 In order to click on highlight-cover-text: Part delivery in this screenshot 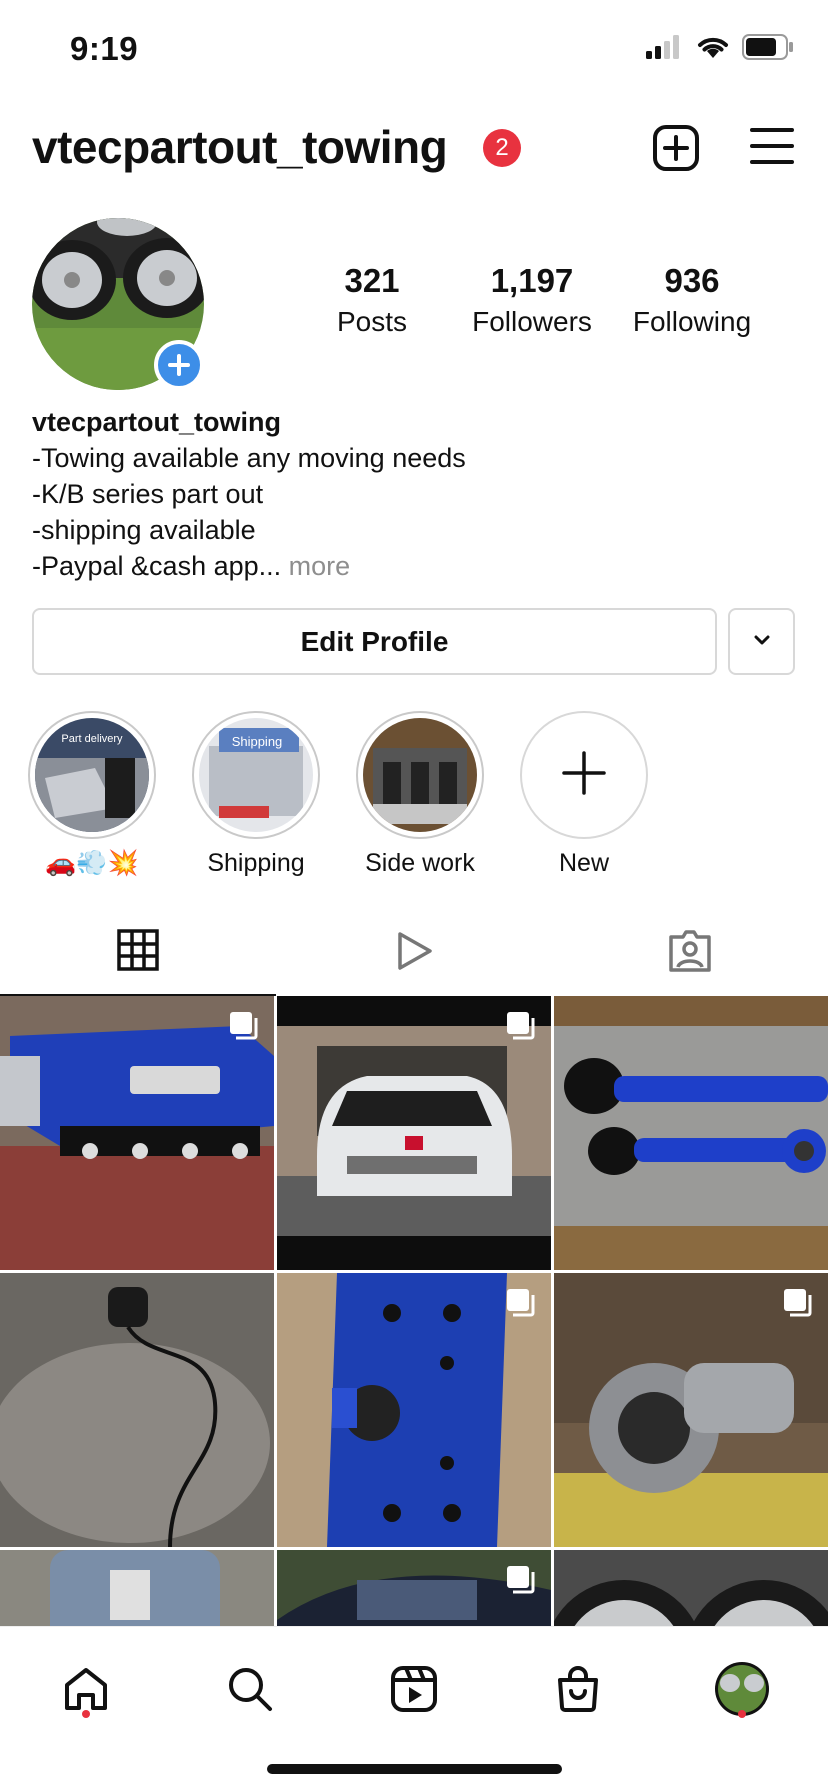, I will do `click(92, 739)`.